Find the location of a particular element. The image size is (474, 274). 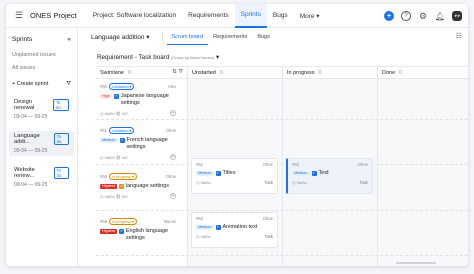

task-card-selected: #62 Ohne Medium ✓ Text ◷ 0d/0d Task is located at coordinates (329, 176).